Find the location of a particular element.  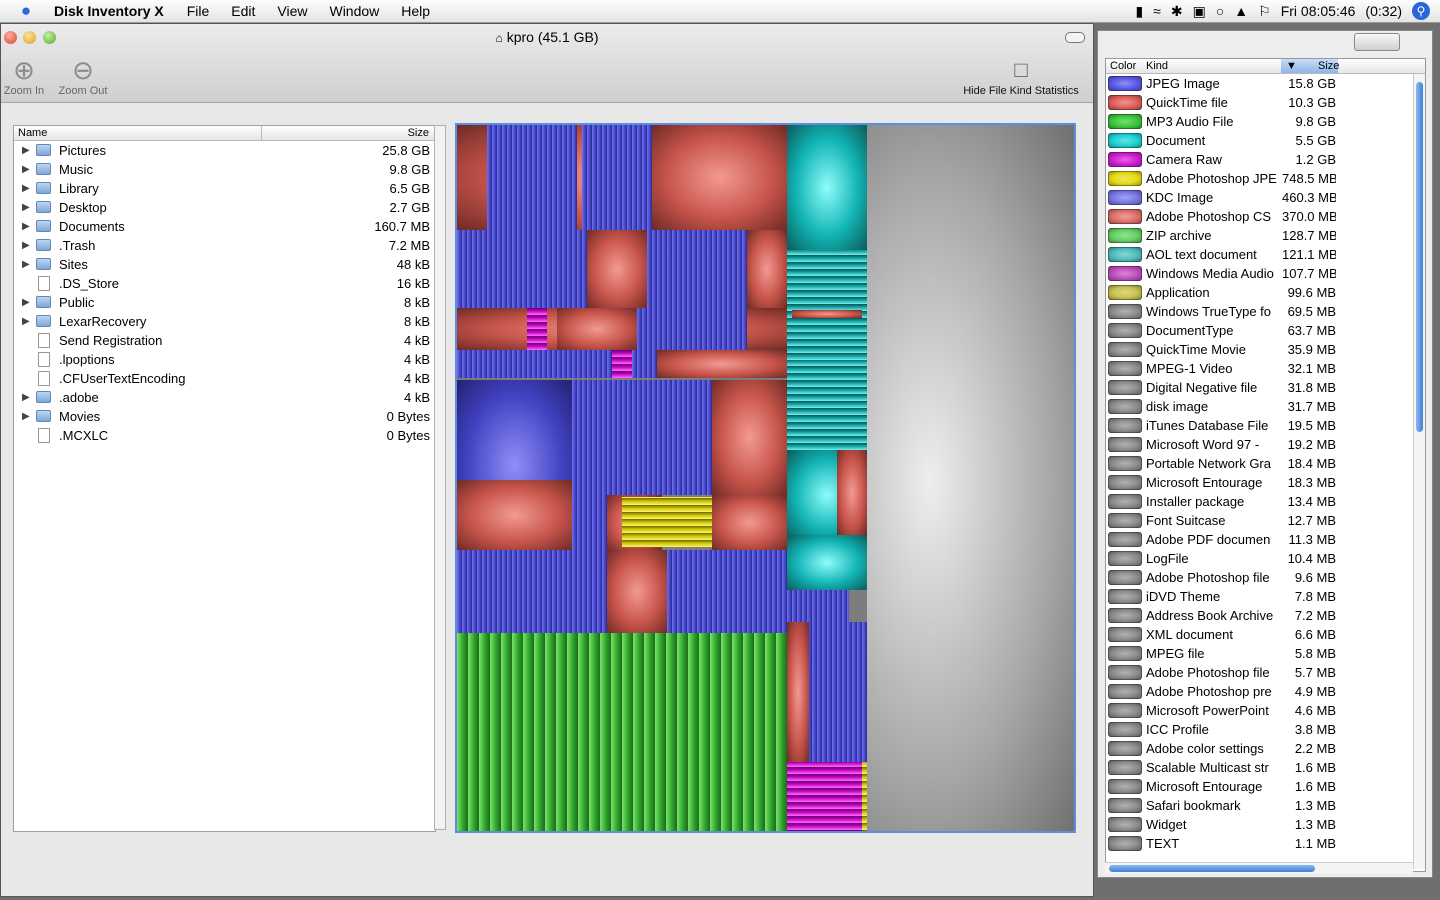

zoom-in-button: ⊕ Zoom In is located at coordinates (24, 76).